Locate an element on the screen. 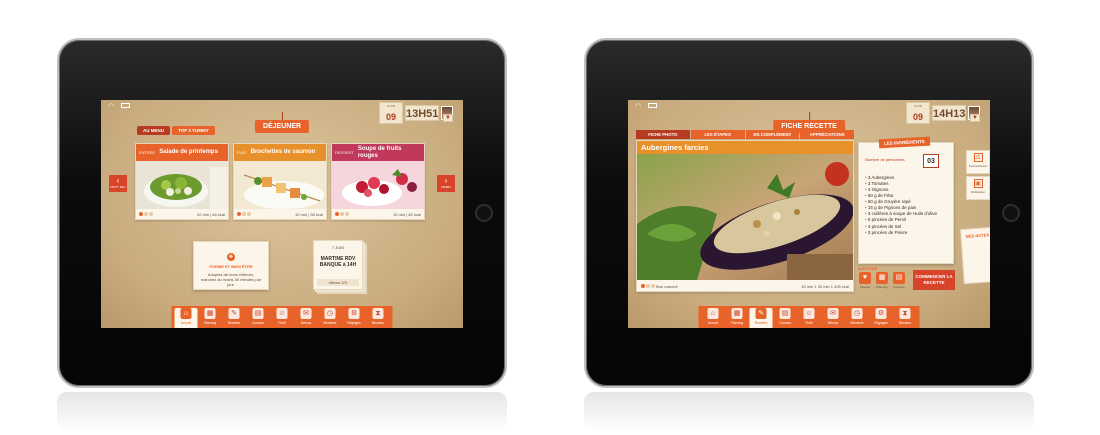 The image size is (1100, 435). tab-complement: EN COMPLÉMENT is located at coordinates (772, 134).